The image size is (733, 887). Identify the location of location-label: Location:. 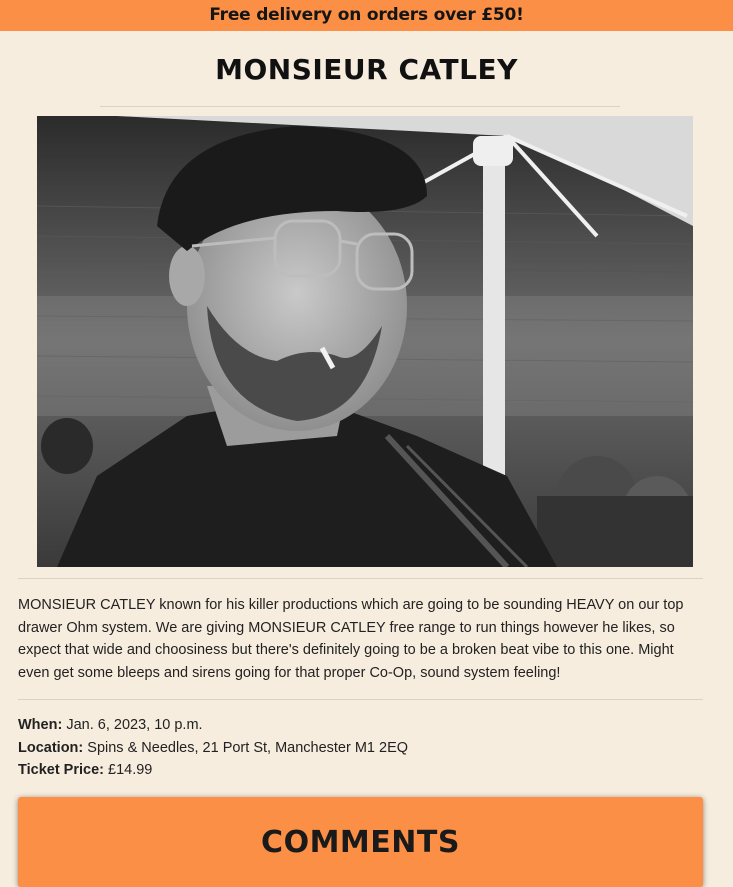
(51, 747).